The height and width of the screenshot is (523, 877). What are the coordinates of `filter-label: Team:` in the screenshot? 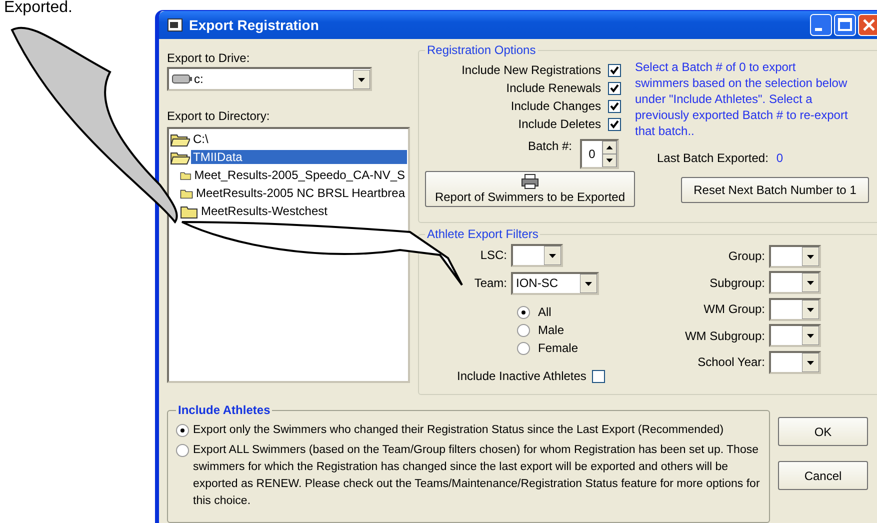 It's located at (490, 283).